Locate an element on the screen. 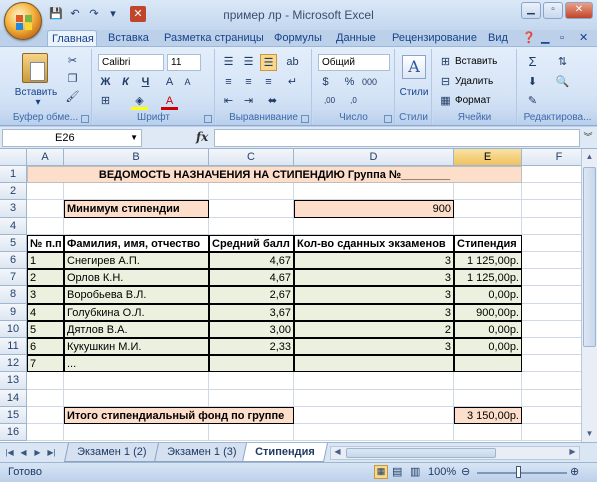  align-bottom-icon: ☰ is located at coordinates (268, 62).